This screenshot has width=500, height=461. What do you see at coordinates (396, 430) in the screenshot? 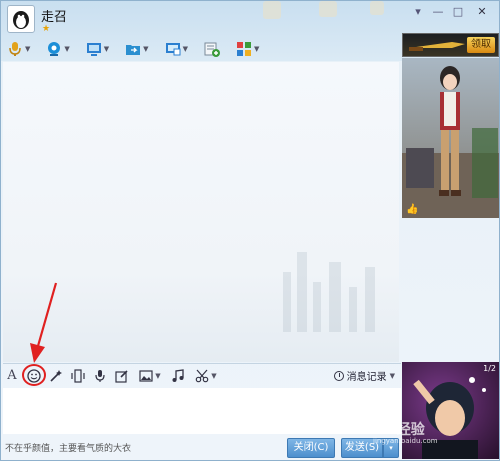
I see `watermark-brand: Bai 经验` at bounding box center [396, 430].